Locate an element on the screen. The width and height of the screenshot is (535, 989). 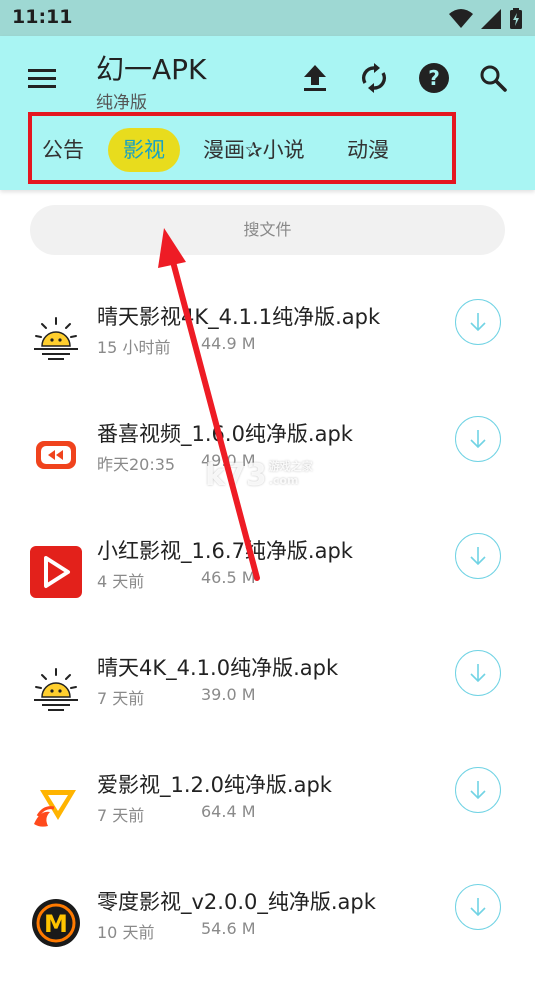
file-name: 番喜视频_1.6.0纯净版.apk is located at coordinates (225, 434).